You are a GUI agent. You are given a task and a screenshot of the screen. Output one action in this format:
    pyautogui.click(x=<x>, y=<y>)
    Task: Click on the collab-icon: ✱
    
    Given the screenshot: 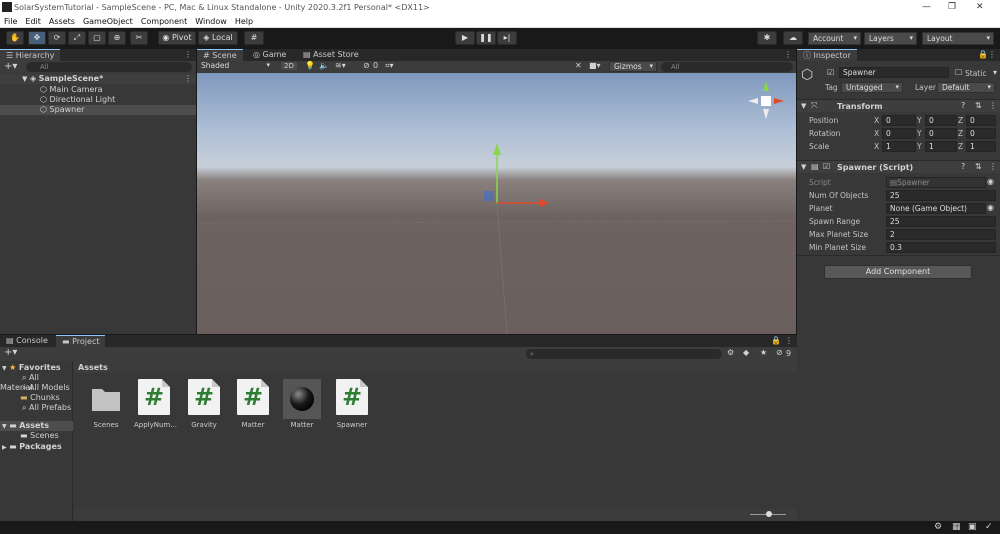 What is the action you would take?
    pyautogui.click(x=767, y=38)
    